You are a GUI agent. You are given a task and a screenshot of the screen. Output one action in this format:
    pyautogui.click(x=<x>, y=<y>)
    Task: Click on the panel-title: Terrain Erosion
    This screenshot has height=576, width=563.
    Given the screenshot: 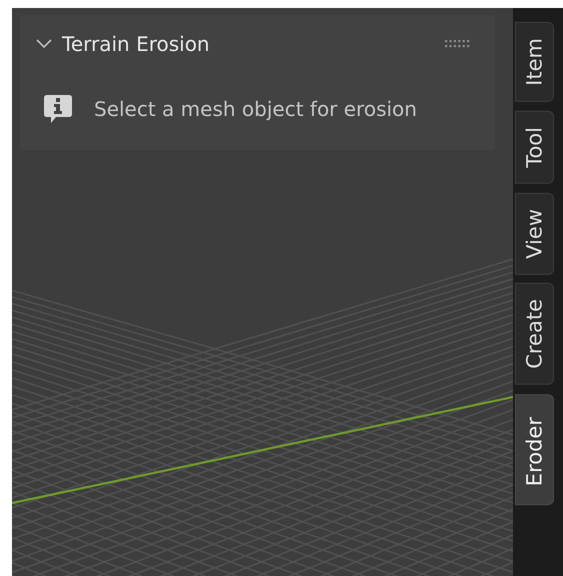 What is the action you would take?
    pyautogui.click(x=136, y=44)
    